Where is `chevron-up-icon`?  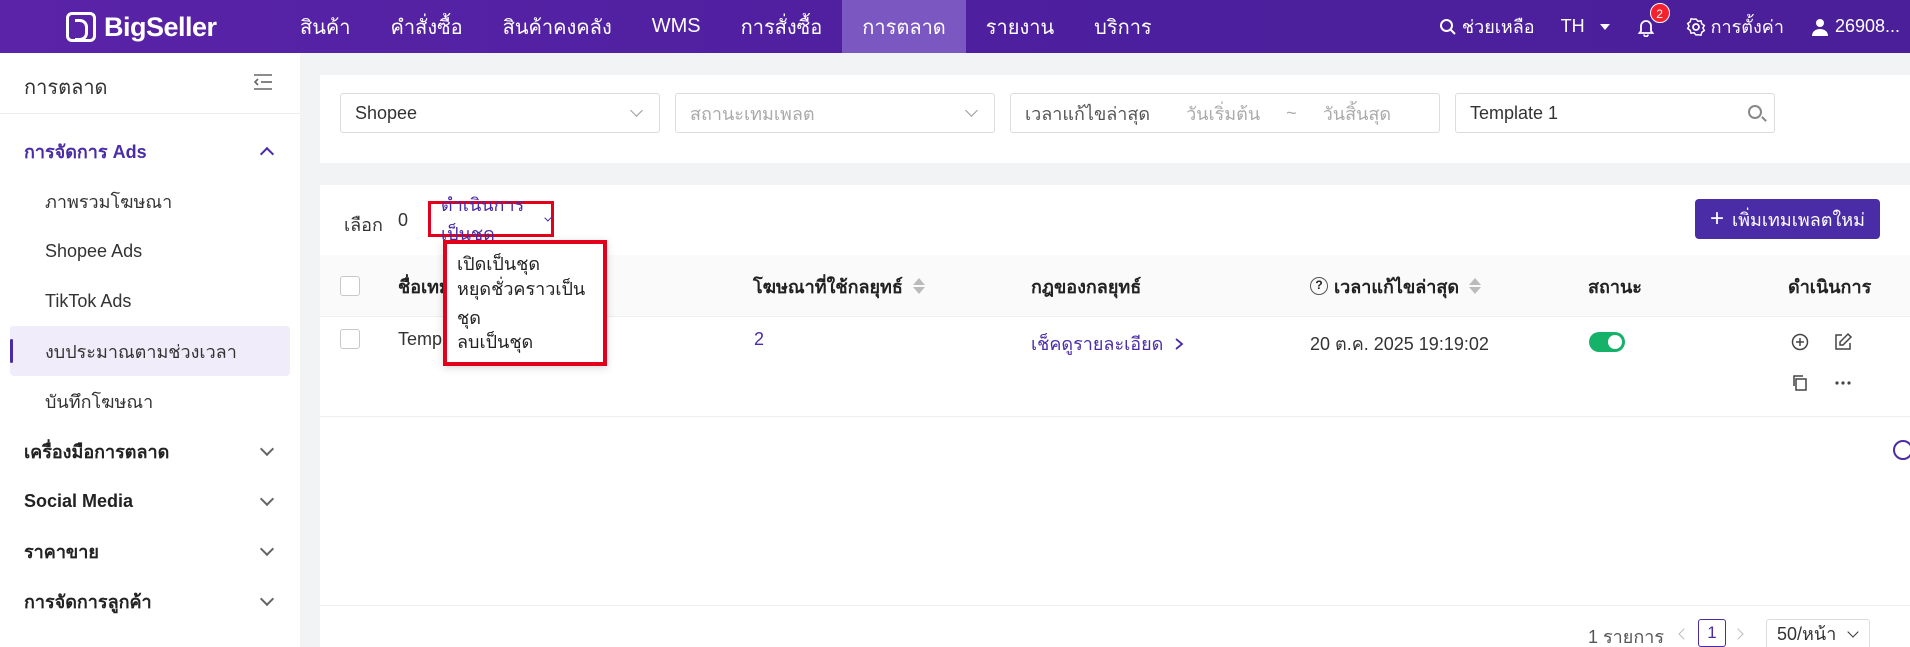
chevron-up-icon is located at coordinates (267, 154).